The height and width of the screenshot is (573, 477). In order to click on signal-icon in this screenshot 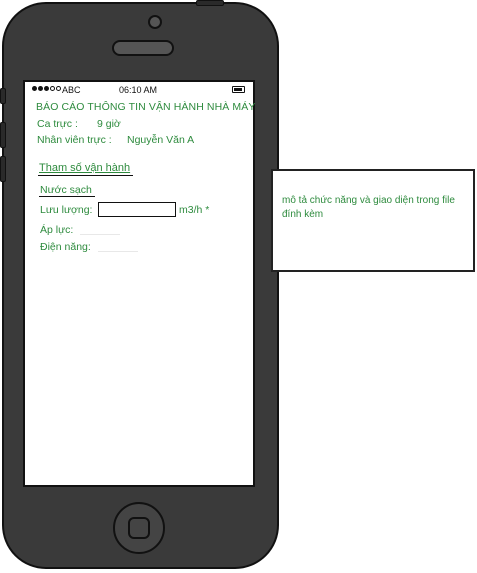, I will do `click(46, 88)`.